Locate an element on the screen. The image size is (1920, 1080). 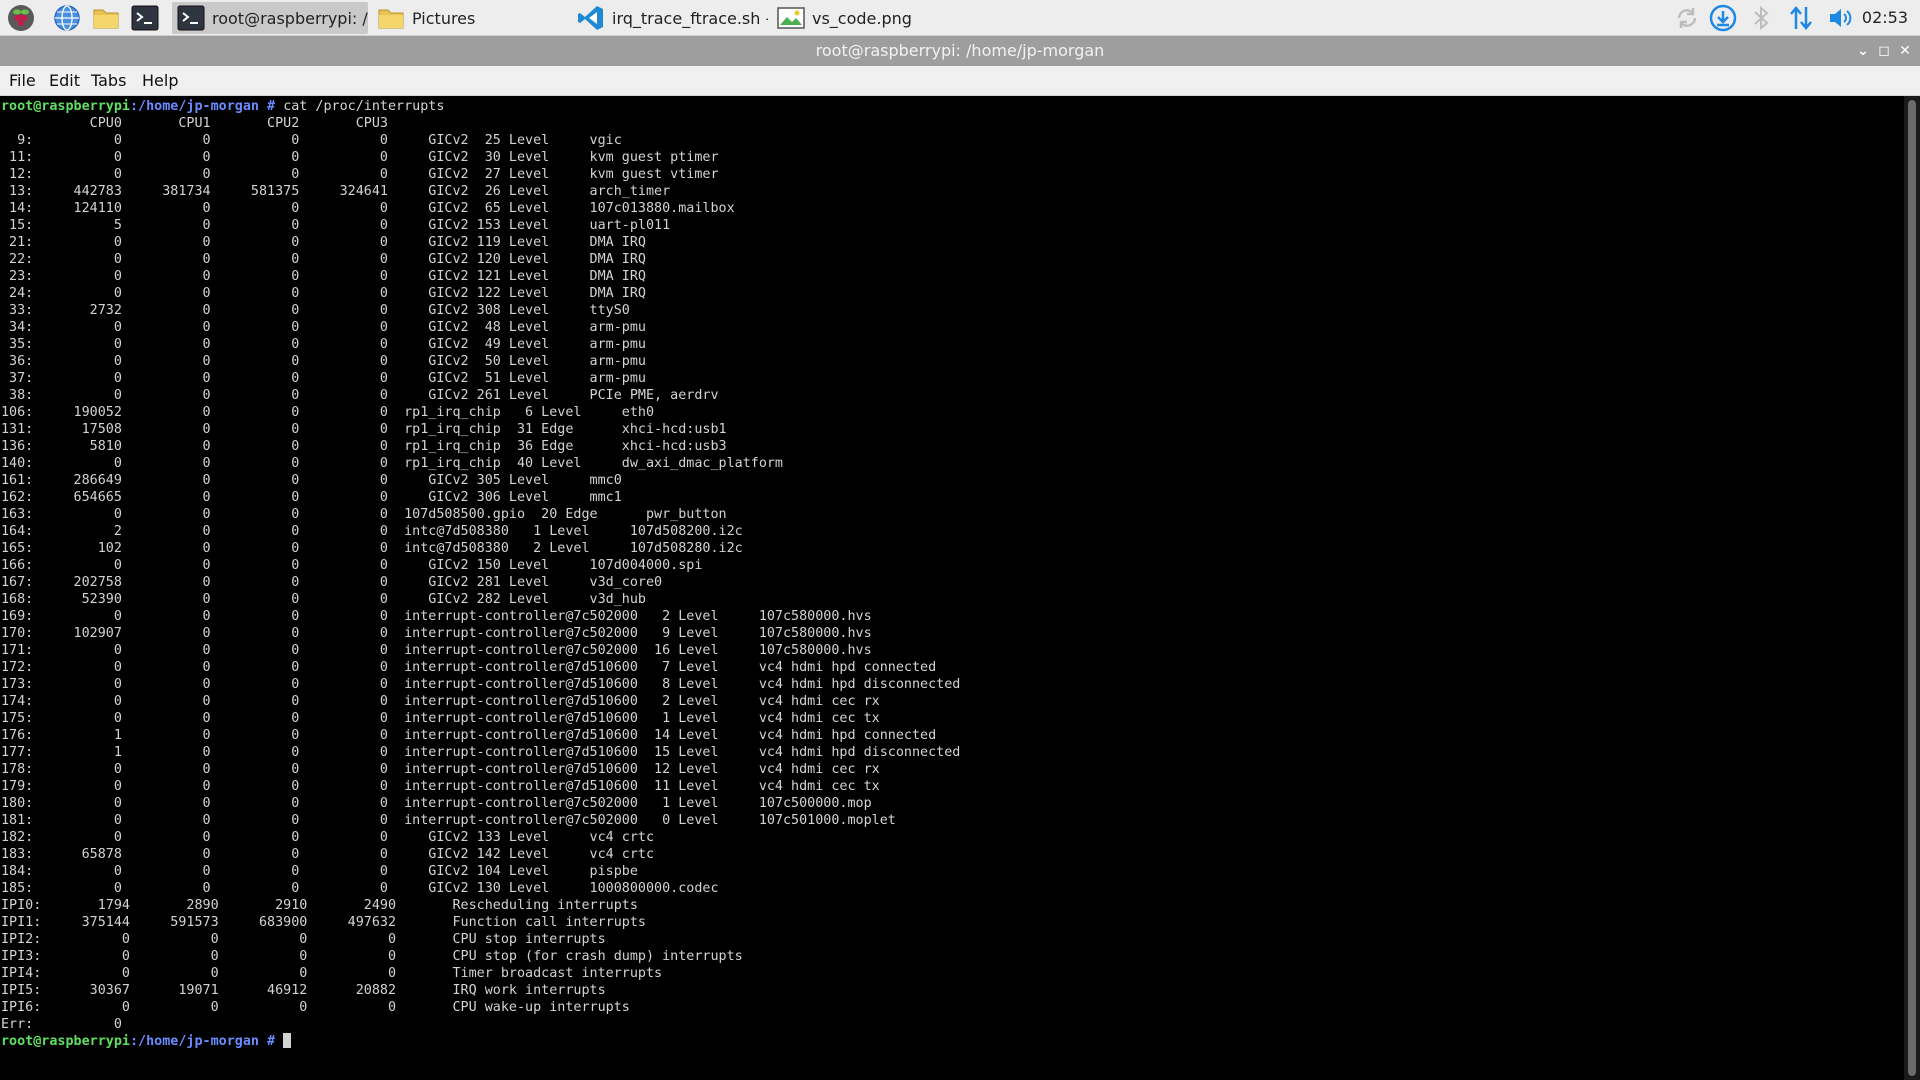
task-image-viewer: vs_code.png is located at coordinates (870, 18).